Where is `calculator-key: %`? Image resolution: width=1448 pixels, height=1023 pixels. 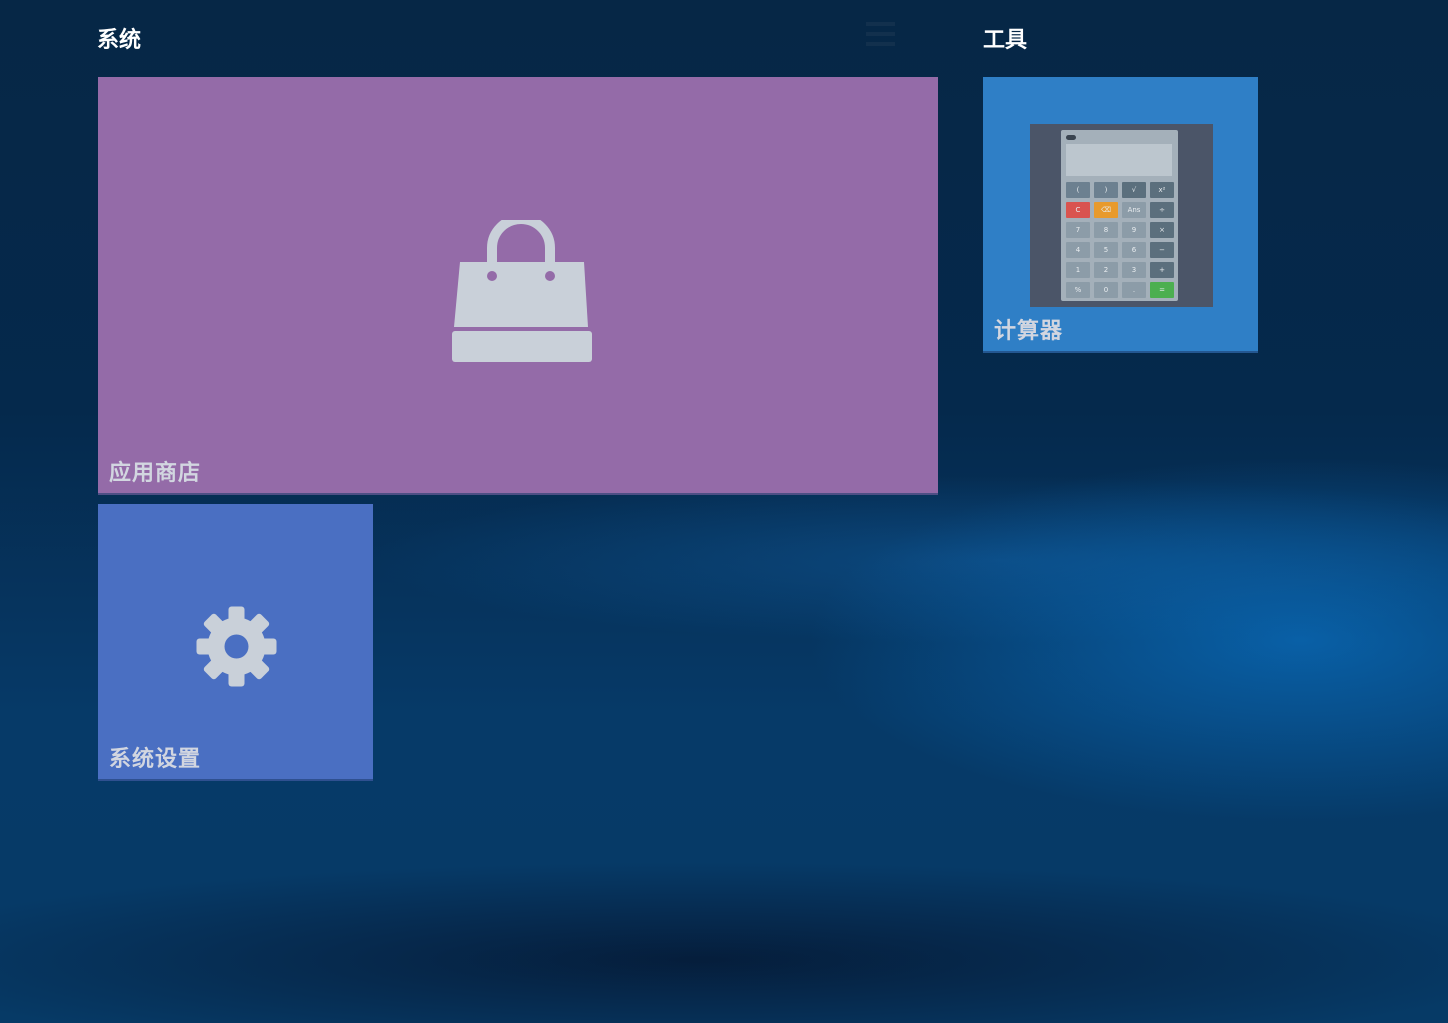
calculator-key: % is located at coordinates (1078, 290).